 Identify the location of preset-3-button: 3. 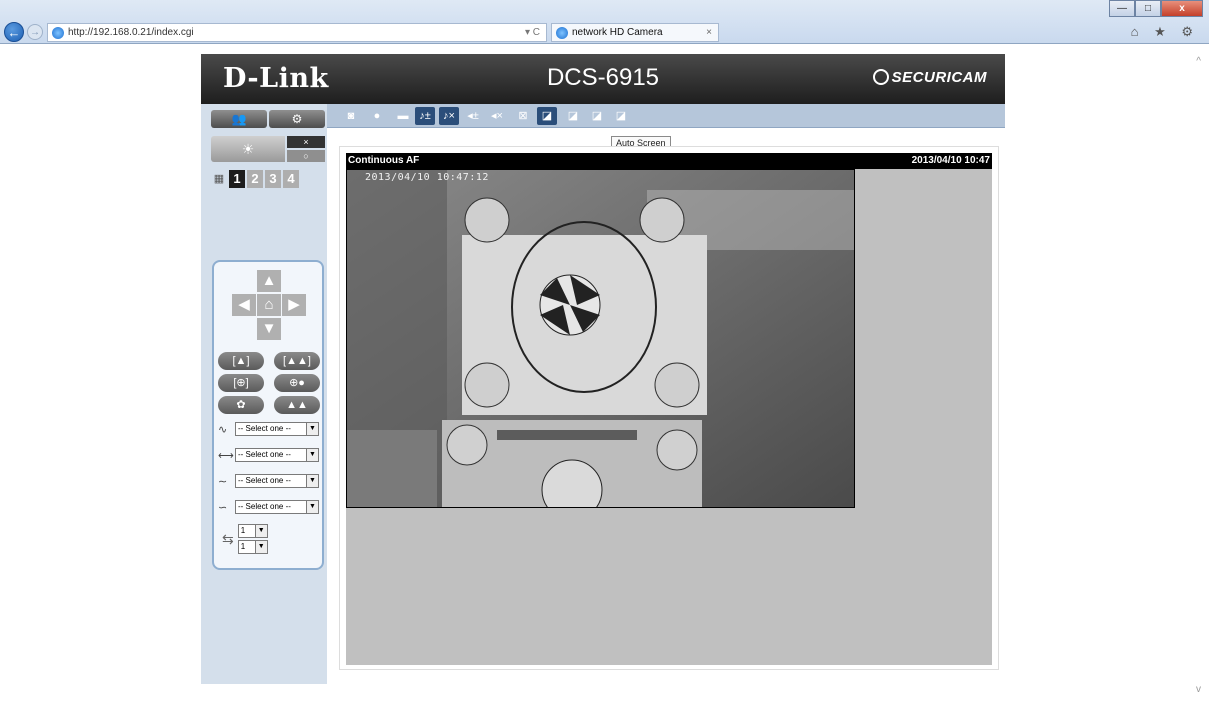
(273, 179).